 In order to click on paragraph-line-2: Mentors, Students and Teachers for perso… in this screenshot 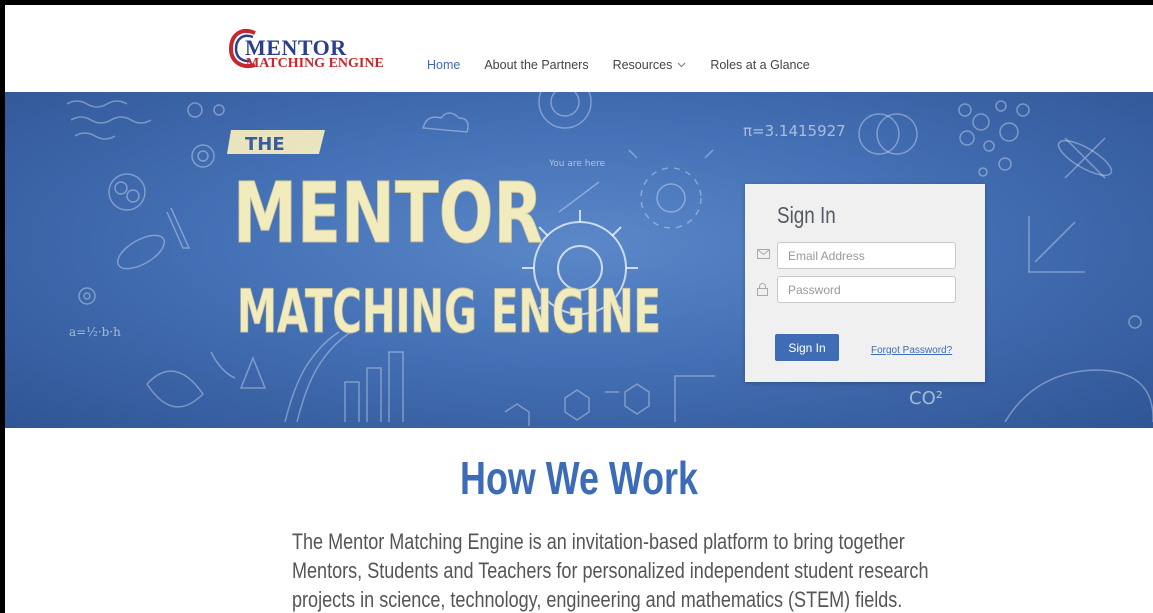, I will do `click(610, 570)`.